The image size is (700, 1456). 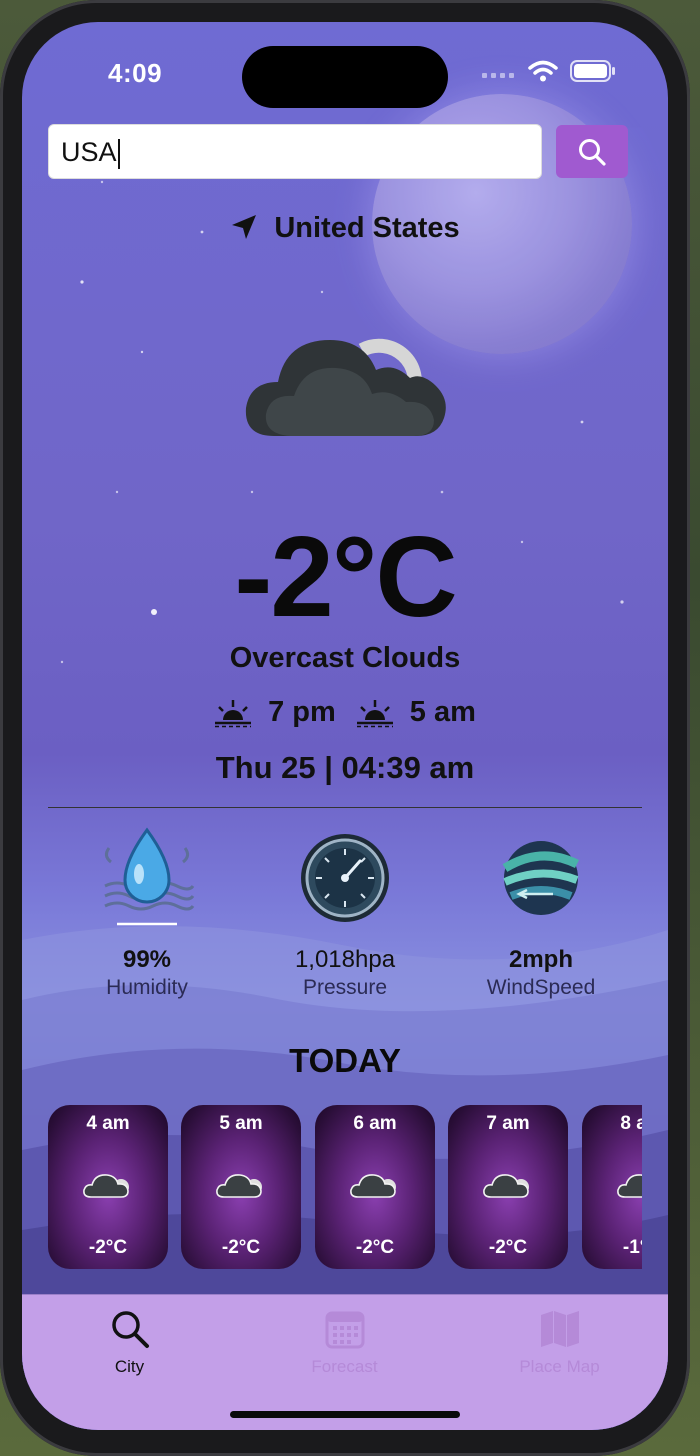 I want to click on signal-icon, so click(x=498, y=75).